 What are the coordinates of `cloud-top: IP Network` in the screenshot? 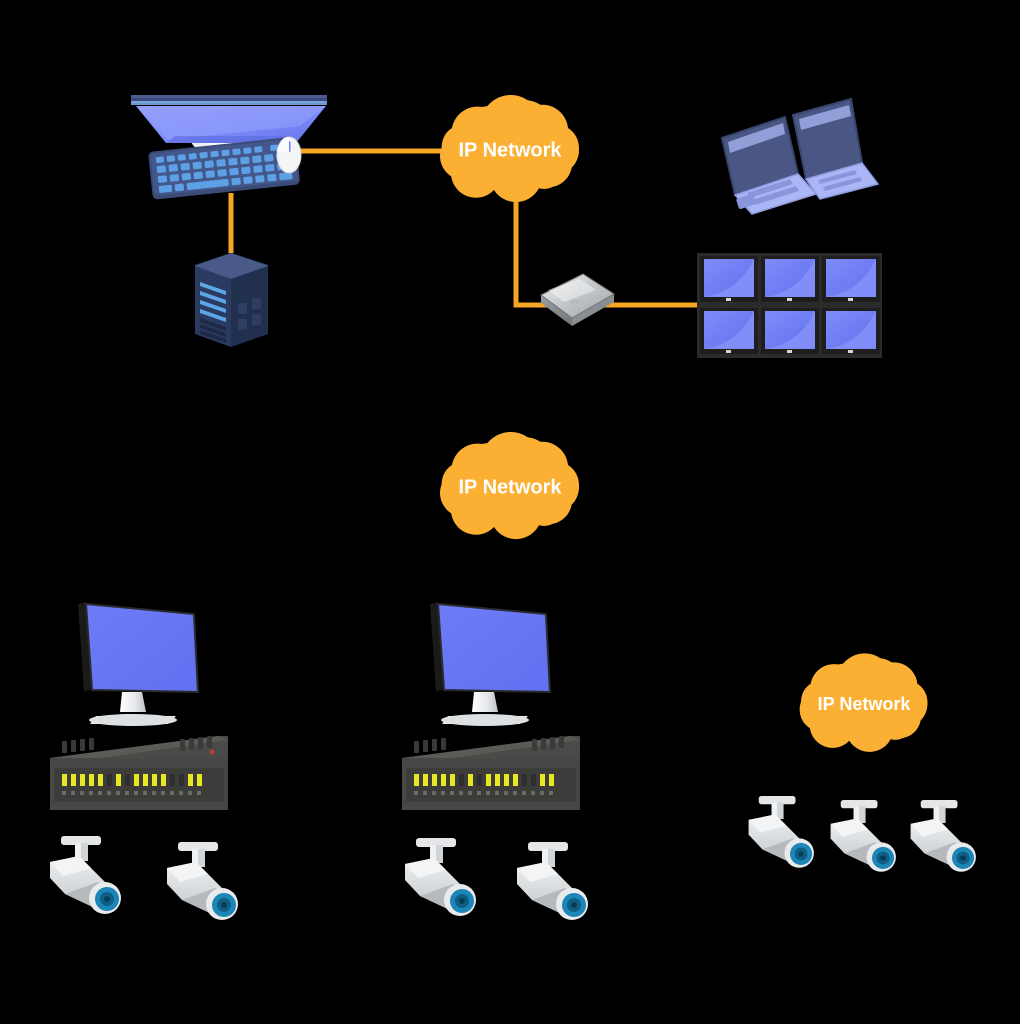 It's located at (509, 148).